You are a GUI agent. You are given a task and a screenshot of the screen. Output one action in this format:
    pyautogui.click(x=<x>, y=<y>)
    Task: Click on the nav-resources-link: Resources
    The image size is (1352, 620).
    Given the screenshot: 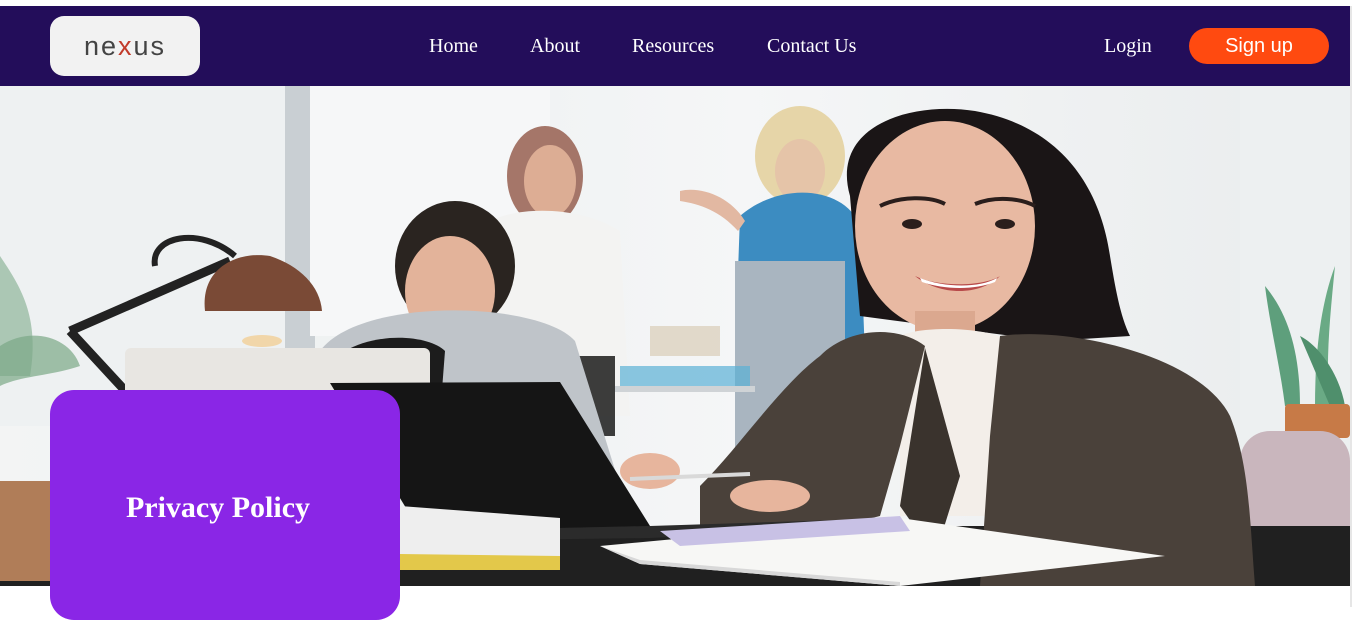 What is the action you would take?
    pyautogui.click(x=673, y=46)
    